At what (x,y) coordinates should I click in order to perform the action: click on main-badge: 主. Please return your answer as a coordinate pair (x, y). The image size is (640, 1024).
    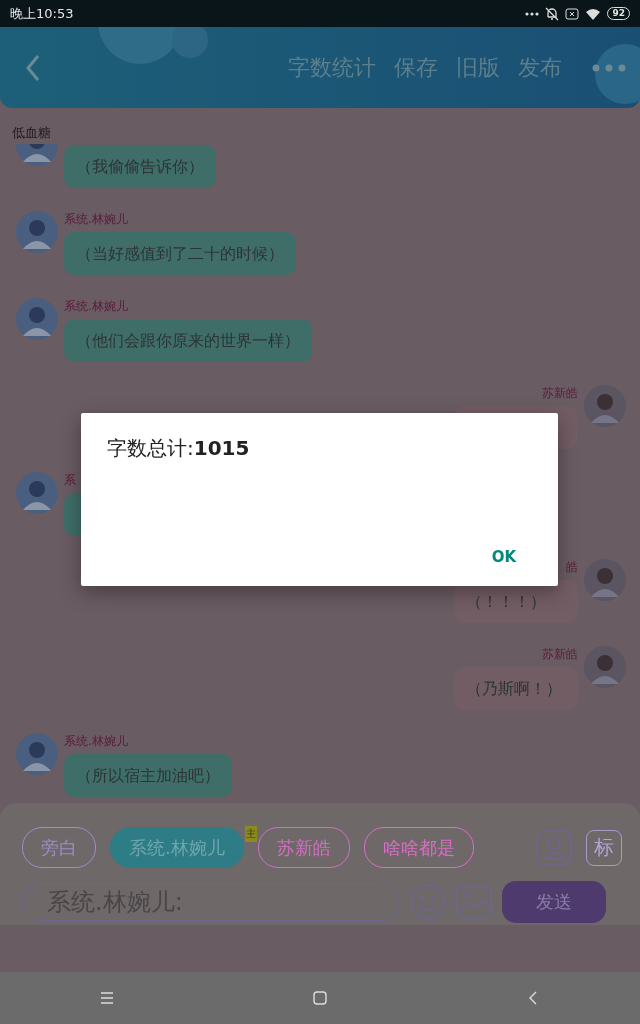
    Looking at the image, I should click on (250, 834).